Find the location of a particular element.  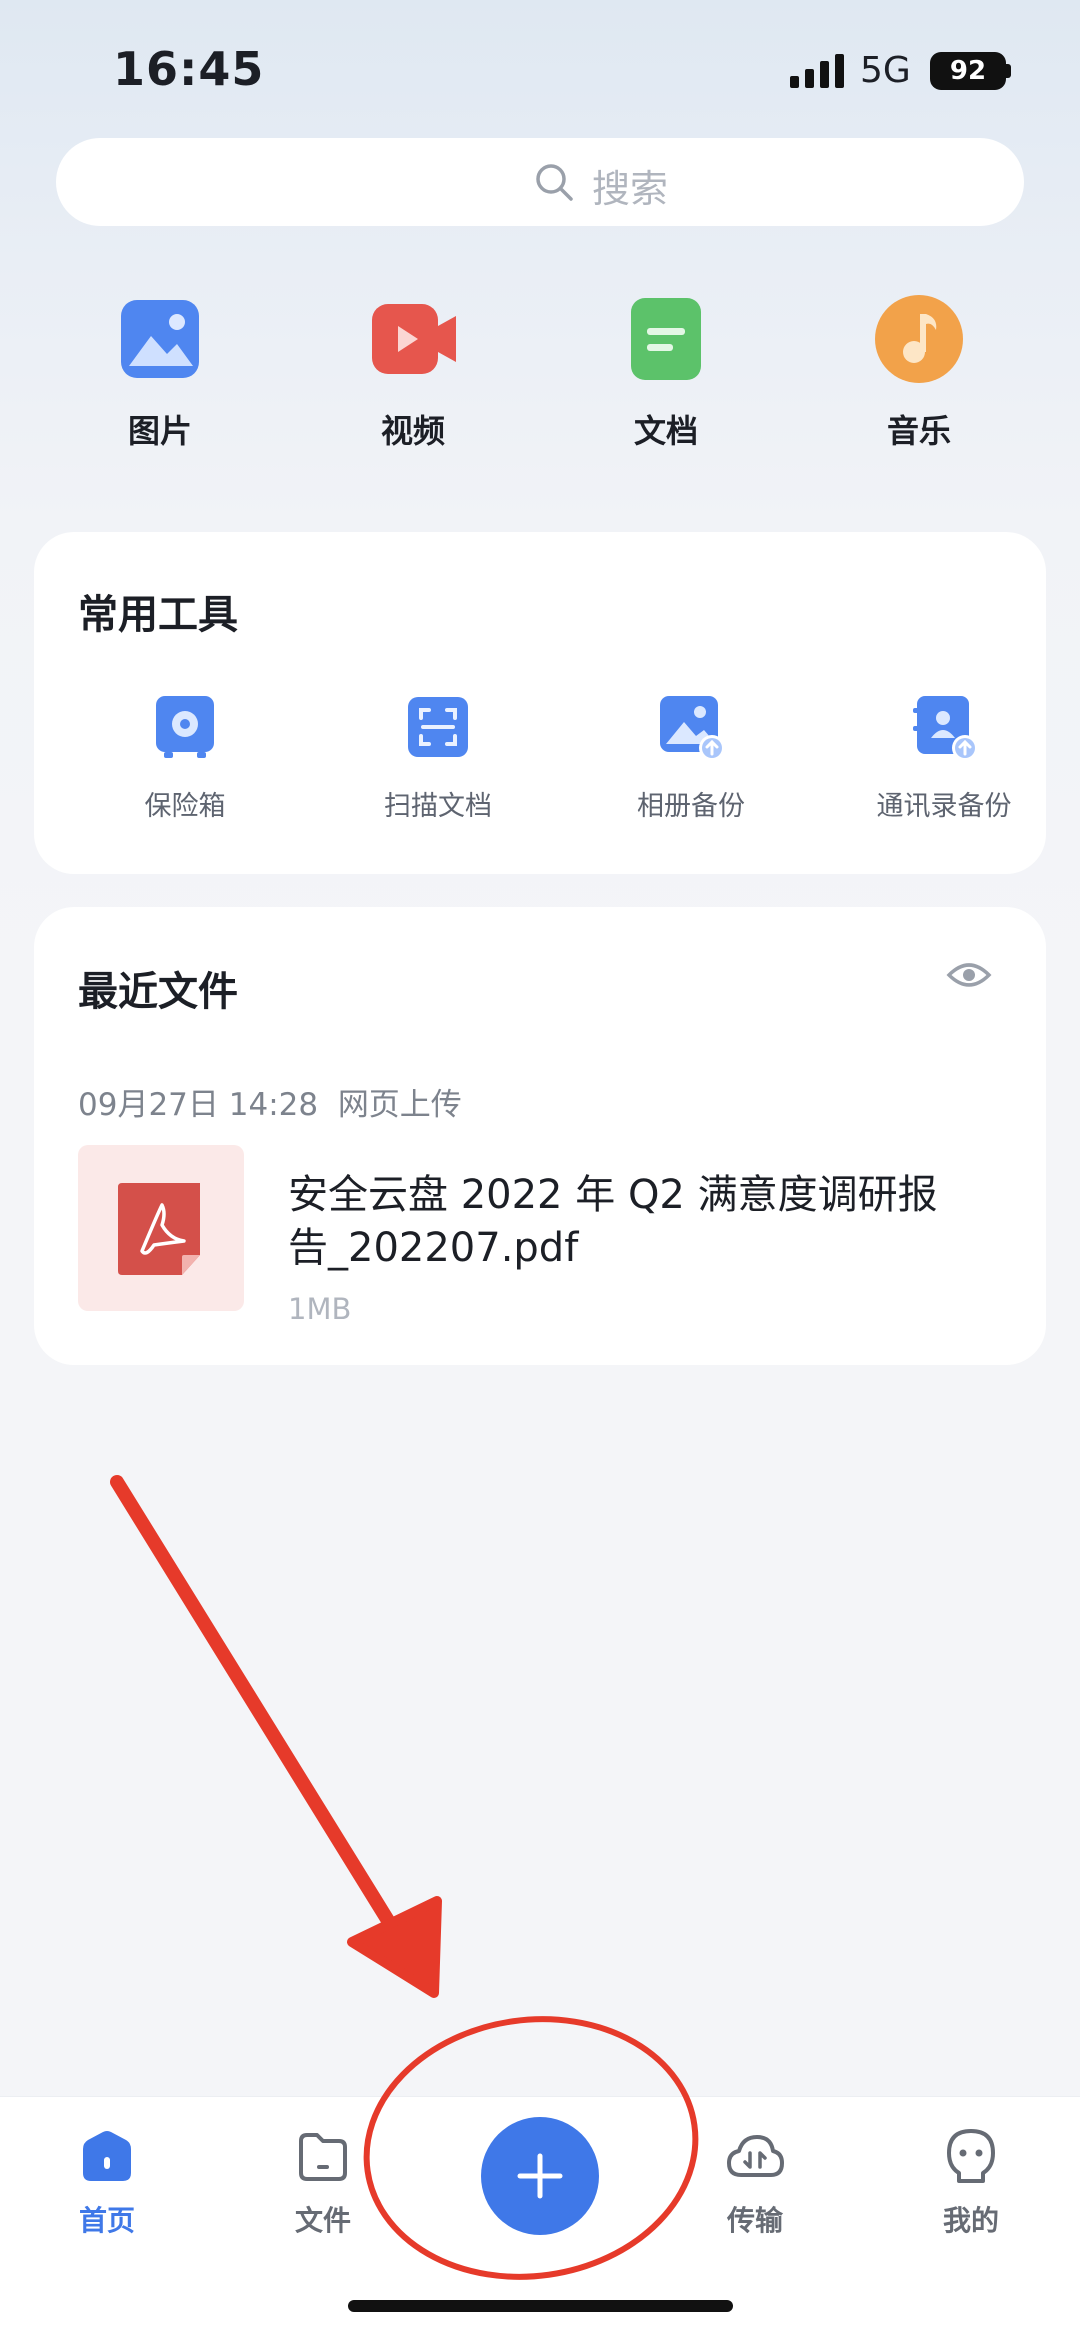

album-backup-icon is located at coordinates (692, 728).